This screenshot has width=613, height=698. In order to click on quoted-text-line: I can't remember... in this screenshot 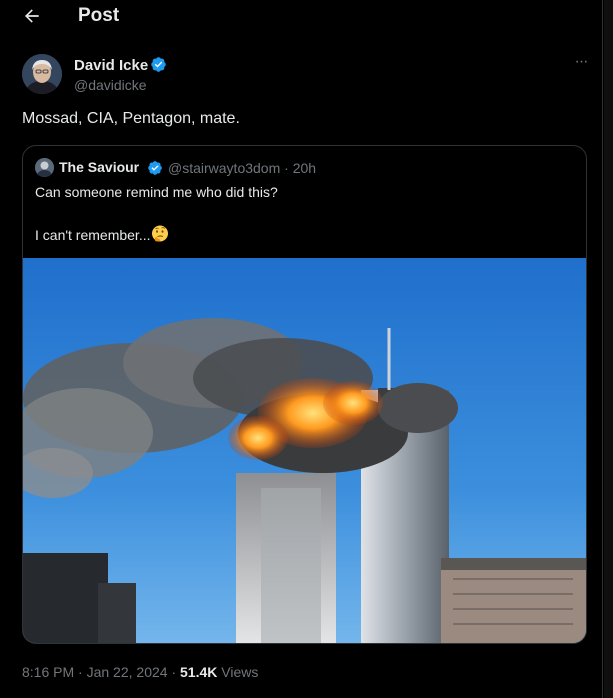, I will do `click(102, 234)`.